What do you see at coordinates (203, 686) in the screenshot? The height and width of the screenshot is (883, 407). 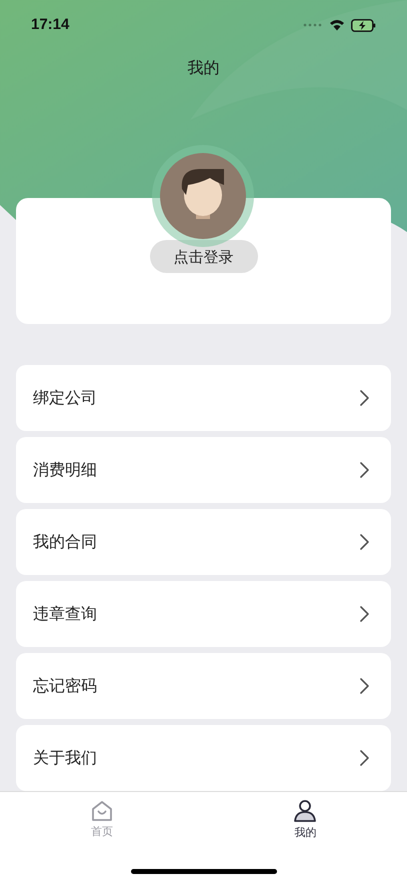 I see `menu-item: 忘记密码` at bounding box center [203, 686].